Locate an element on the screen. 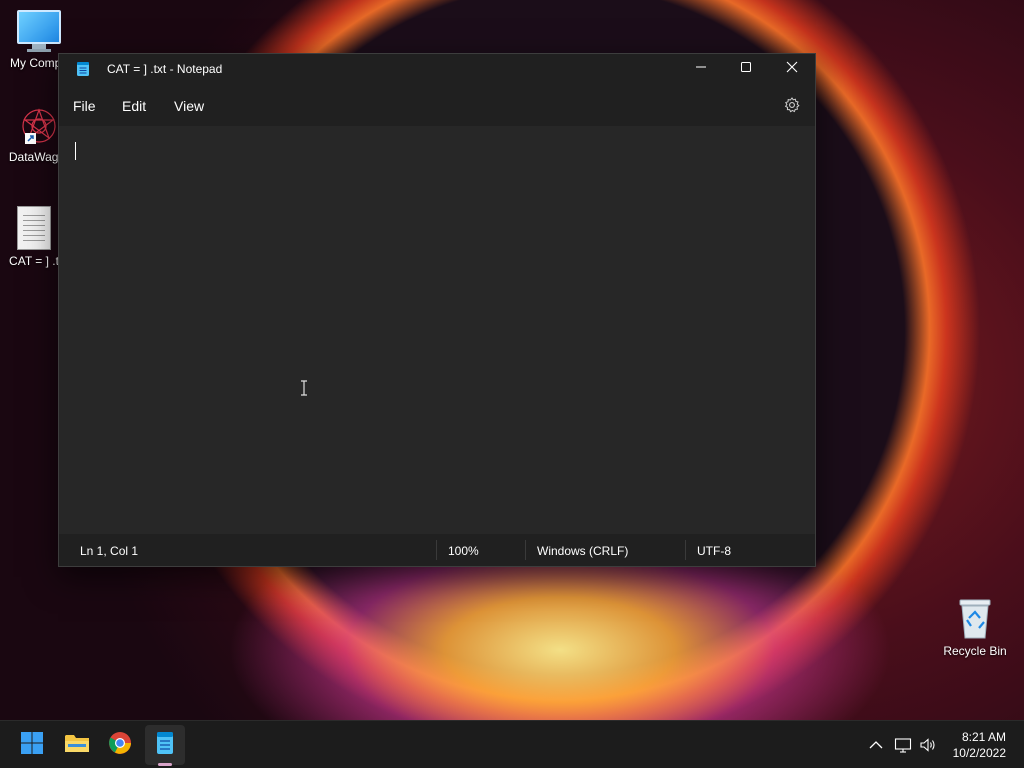 Image resolution: width=1024 pixels, height=768 pixels. network-icon is located at coordinates (903, 745).